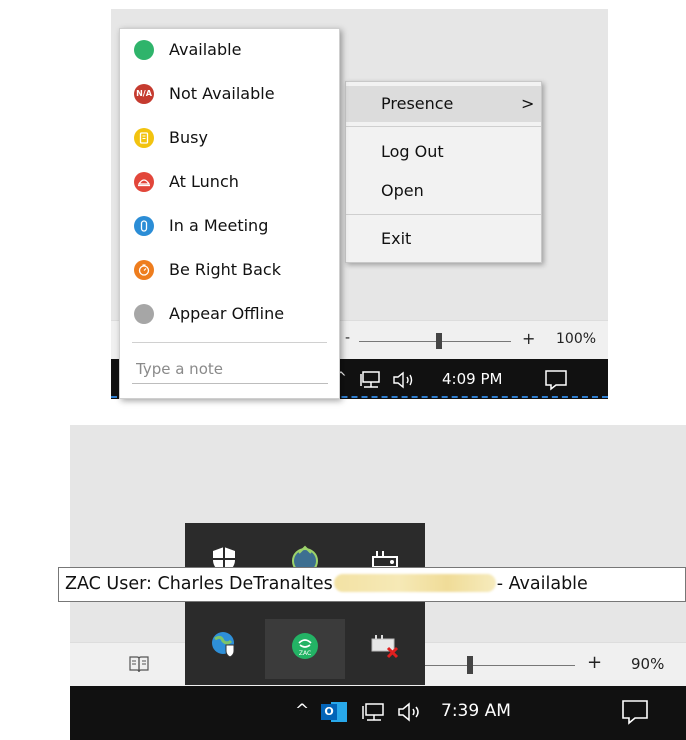  What do you see at coordinates (144, 226) in the screenshot?
I see `in-a-meeting-icon` at bounding box center [144, 226].